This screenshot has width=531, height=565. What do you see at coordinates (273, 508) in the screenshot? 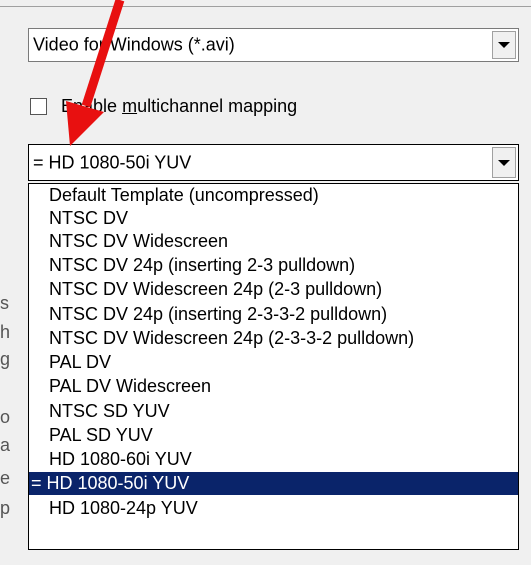
I see `template-option: HD 1080-24p YUV` at bounding box center [273, 508].